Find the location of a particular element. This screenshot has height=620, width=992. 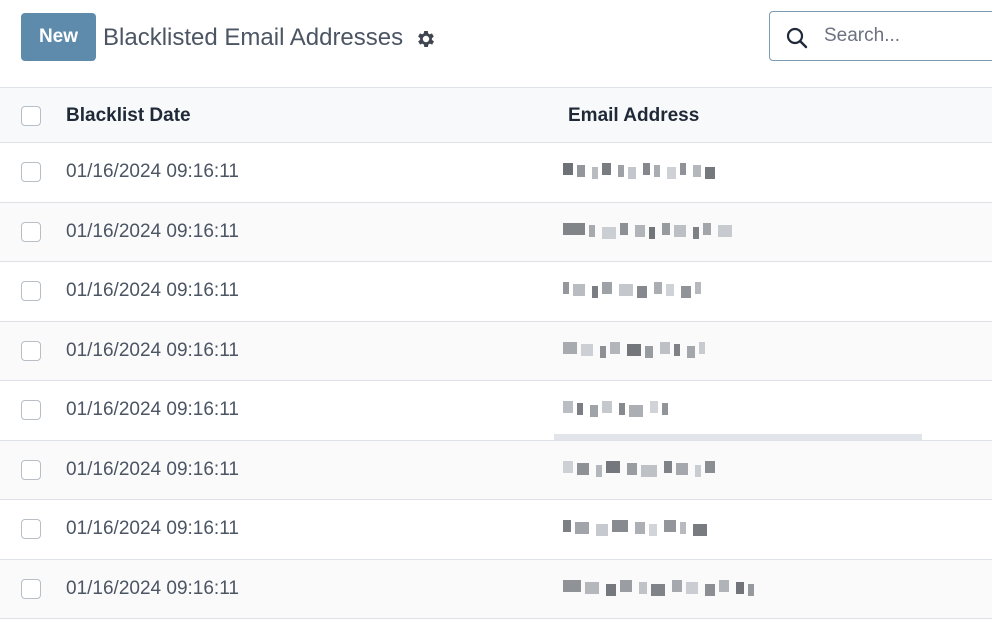

search-input is located at coordinates (908, 36).